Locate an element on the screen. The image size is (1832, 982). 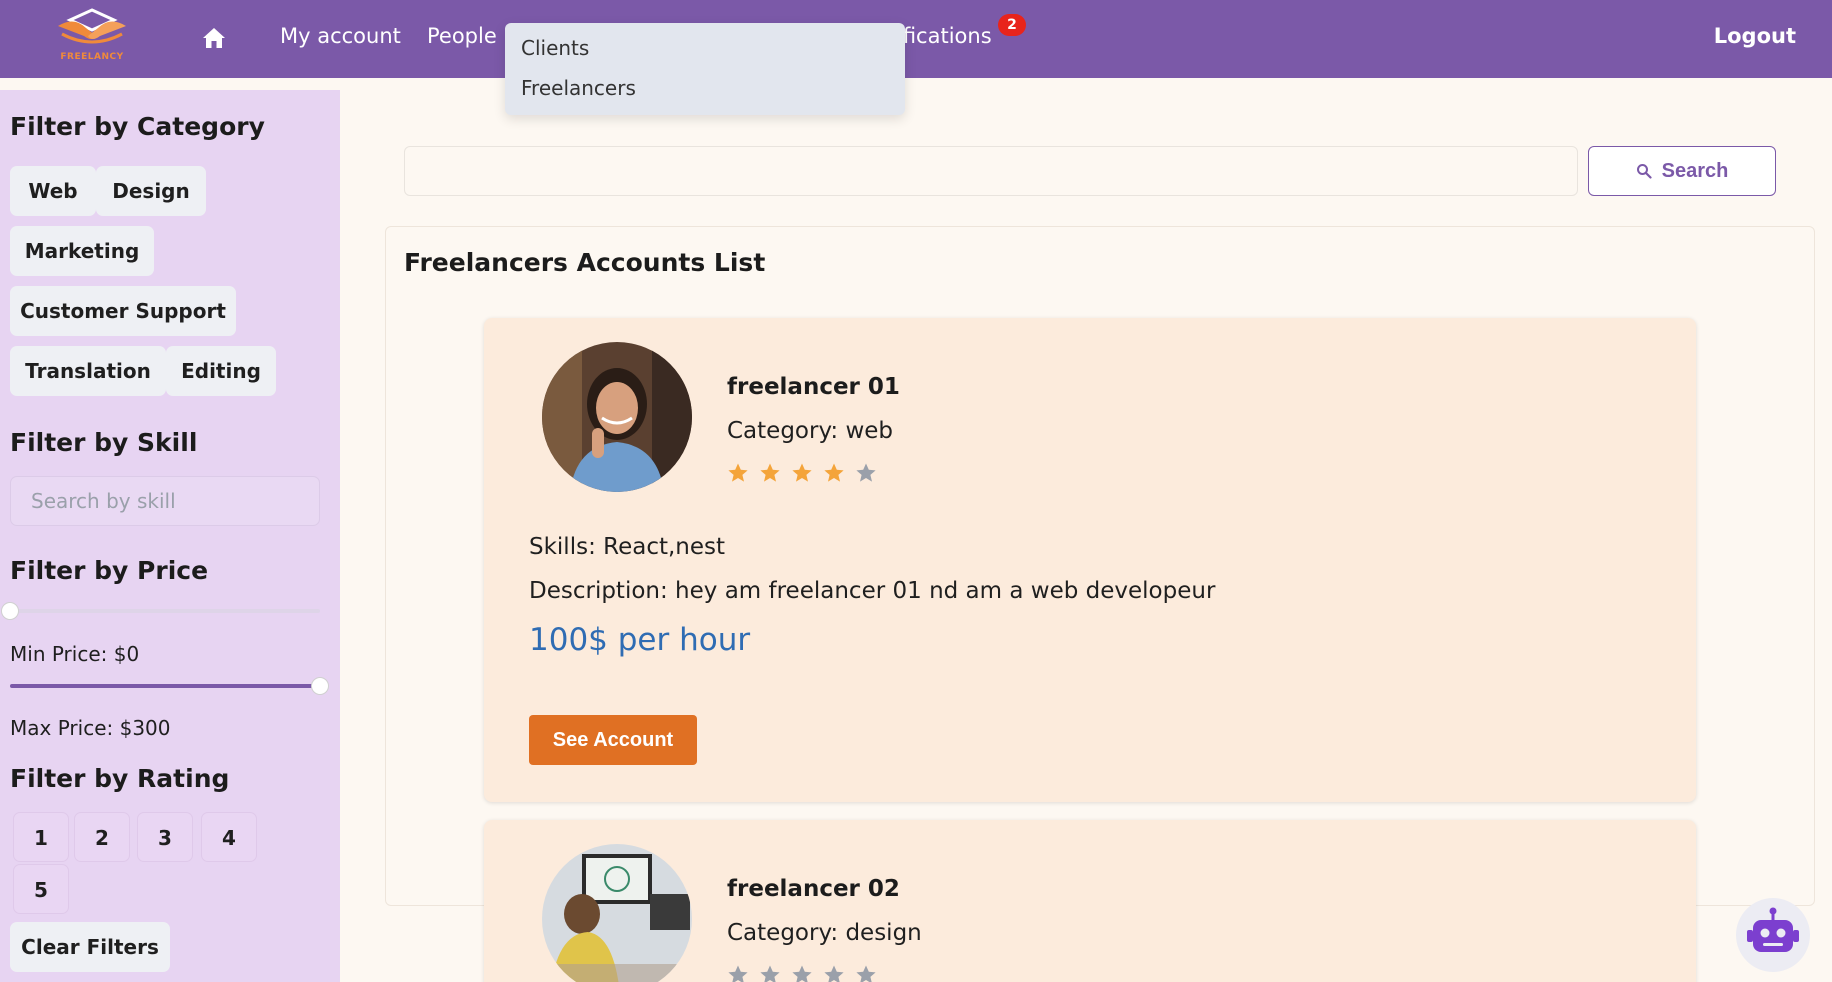
category-filter-heading: Filter by Category is located at coordinates (137, 126).